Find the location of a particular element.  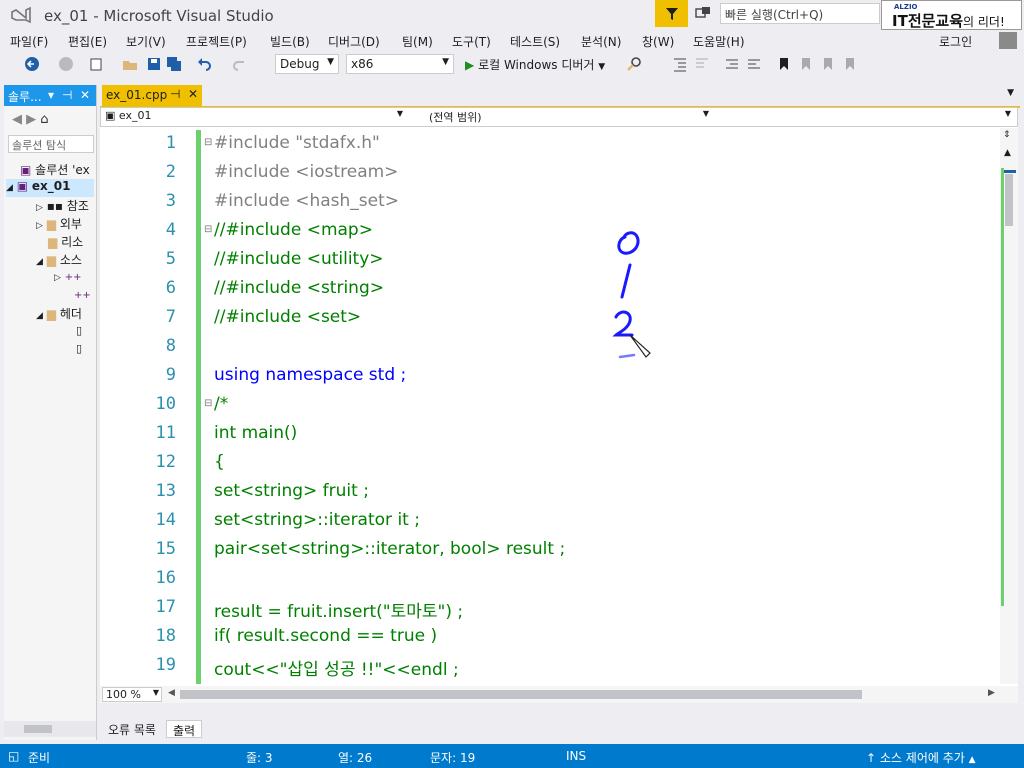

menu-debug: 디버그(D) is located at coordinates (354, 41).